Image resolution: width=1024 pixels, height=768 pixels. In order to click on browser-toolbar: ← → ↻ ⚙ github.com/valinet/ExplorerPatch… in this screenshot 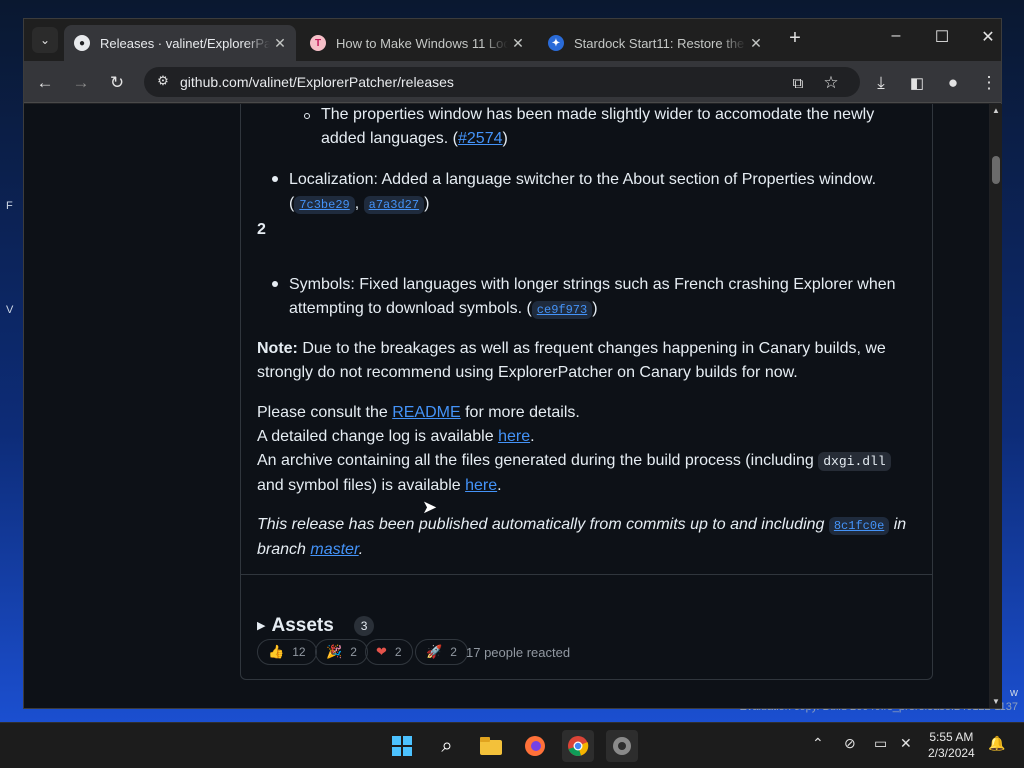, I will do `click(512, 82)`.